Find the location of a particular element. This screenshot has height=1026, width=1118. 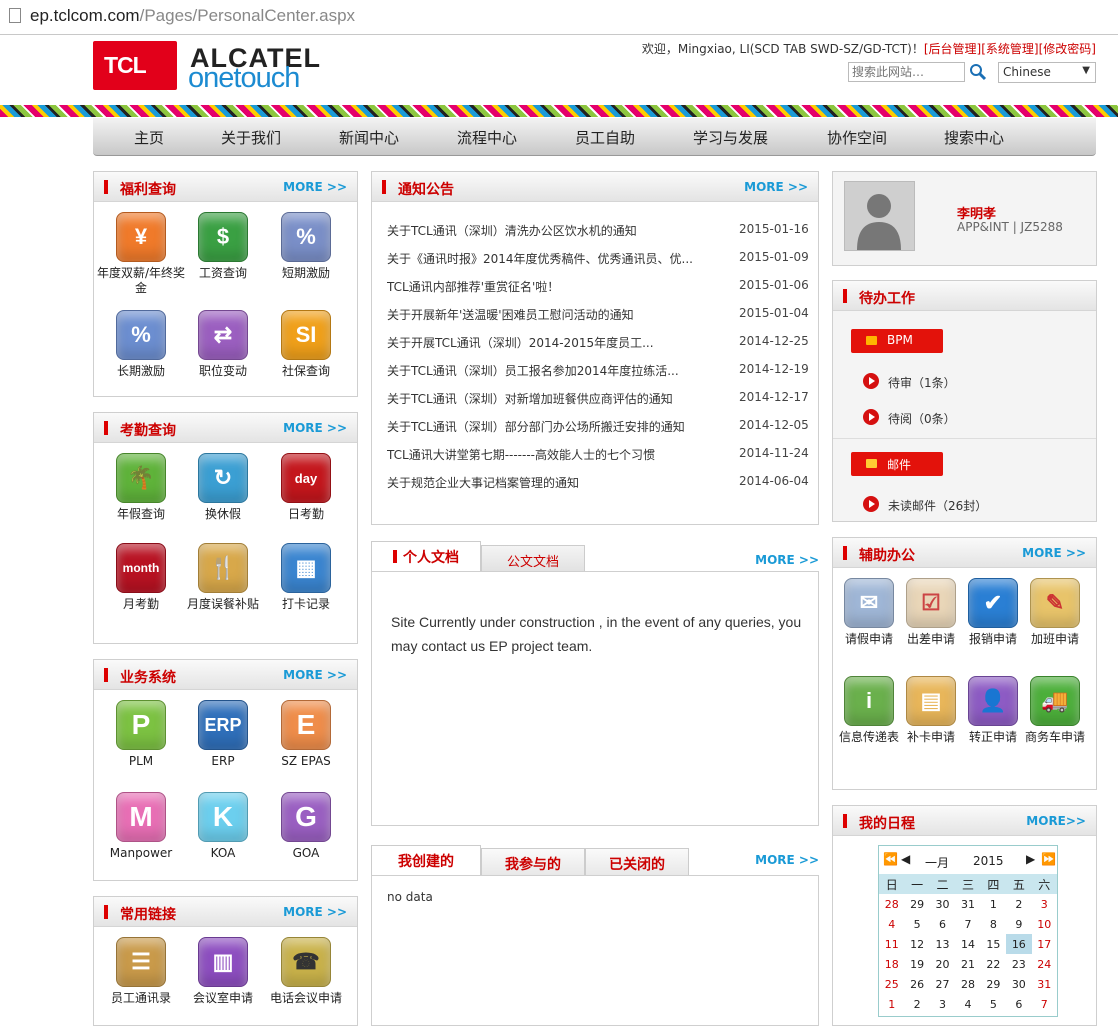

browser-address-bar: ep.tclcom.com/Pages/PersonalCenter.aspx is located at coordinates (559, 17).